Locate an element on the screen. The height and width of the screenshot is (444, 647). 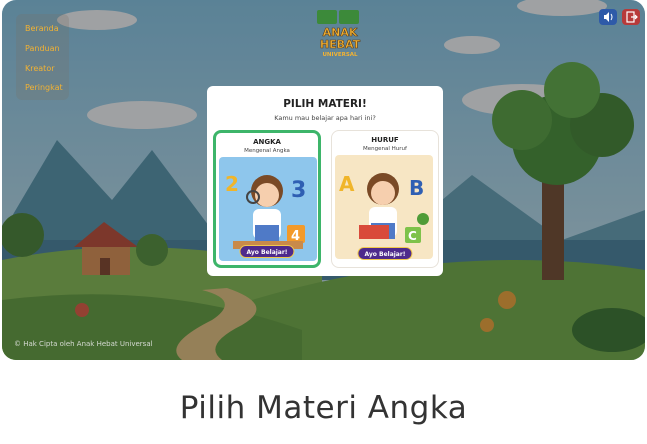
logout-button is located at coordinates (631, 17).